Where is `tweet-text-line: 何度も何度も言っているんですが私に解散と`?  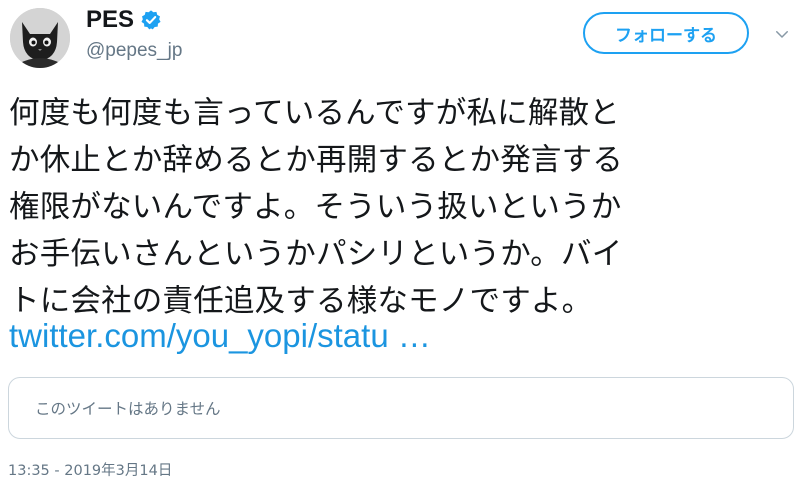 tweet-text-line: 何度も何度も言っているんですが私に解散と is located at coordinates (314, 113).